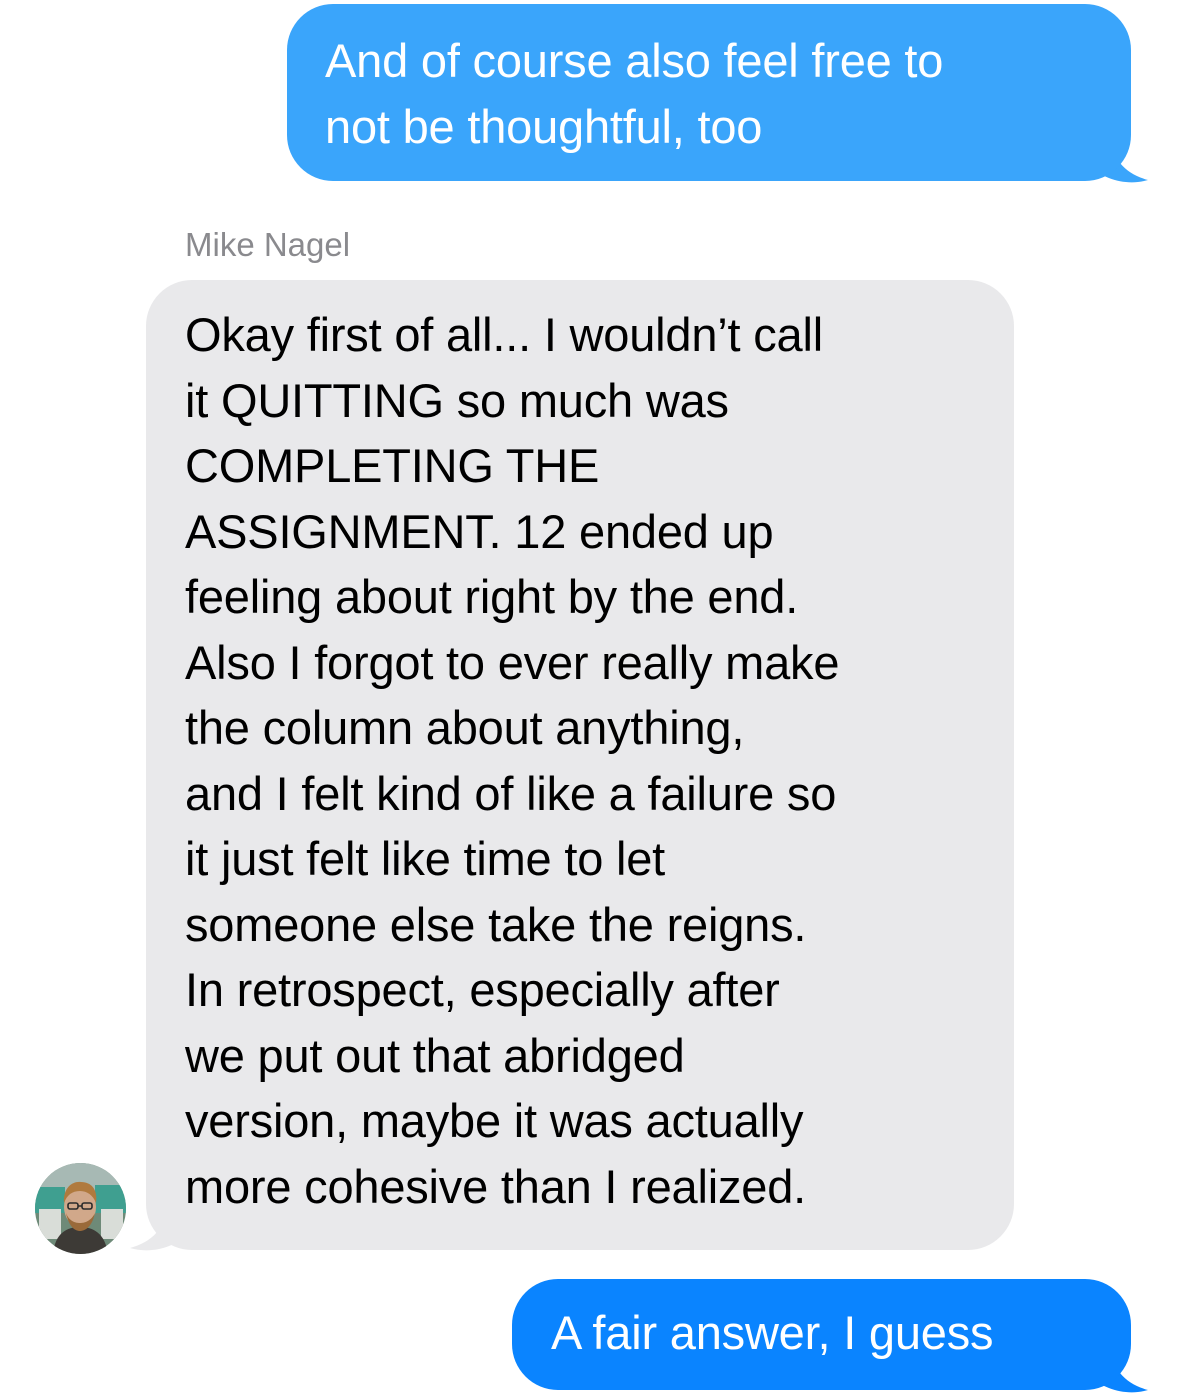 This screenshot has width=1179, height=1398. What do you see at coordinates (821, 1334) in the screenshot?
I see `sent-message-bubble: A fair answer, I guess` at bounding box center [821, 1334].